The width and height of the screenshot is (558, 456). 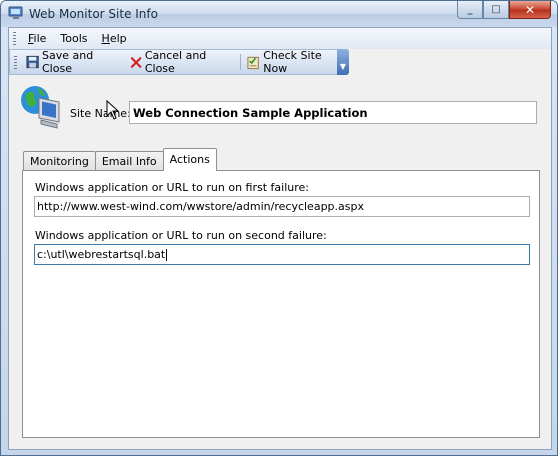 I want to click on menu-help-accel: H, so click(x=105, y=38).